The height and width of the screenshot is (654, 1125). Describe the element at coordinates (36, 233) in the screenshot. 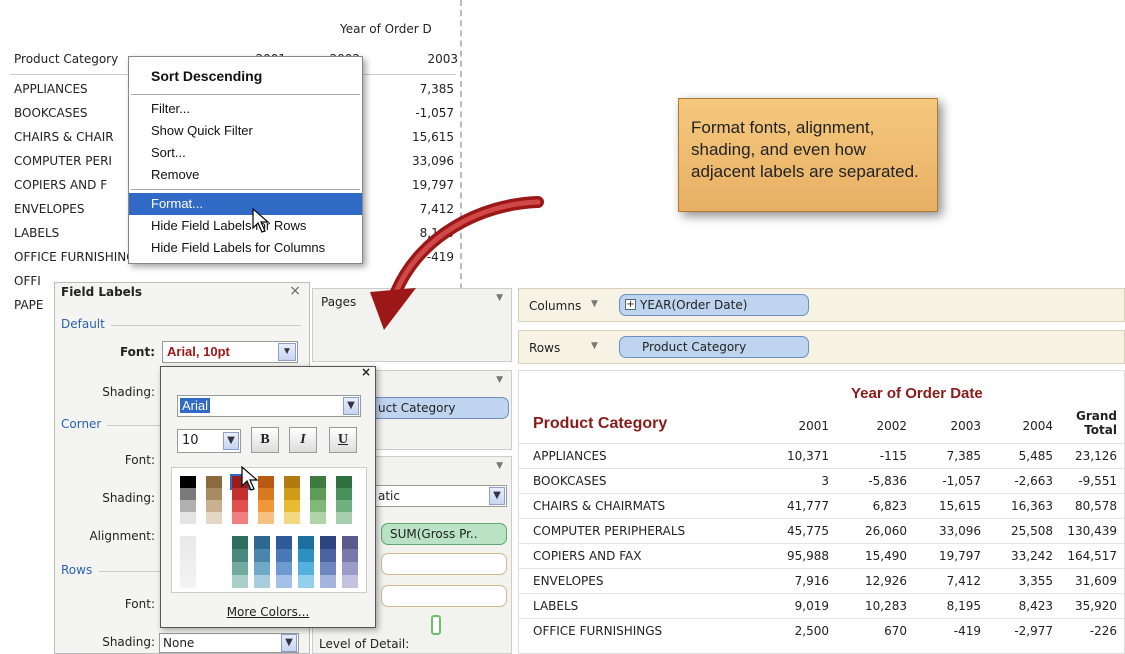

I see `crop-row-name: LABELS` at that location.